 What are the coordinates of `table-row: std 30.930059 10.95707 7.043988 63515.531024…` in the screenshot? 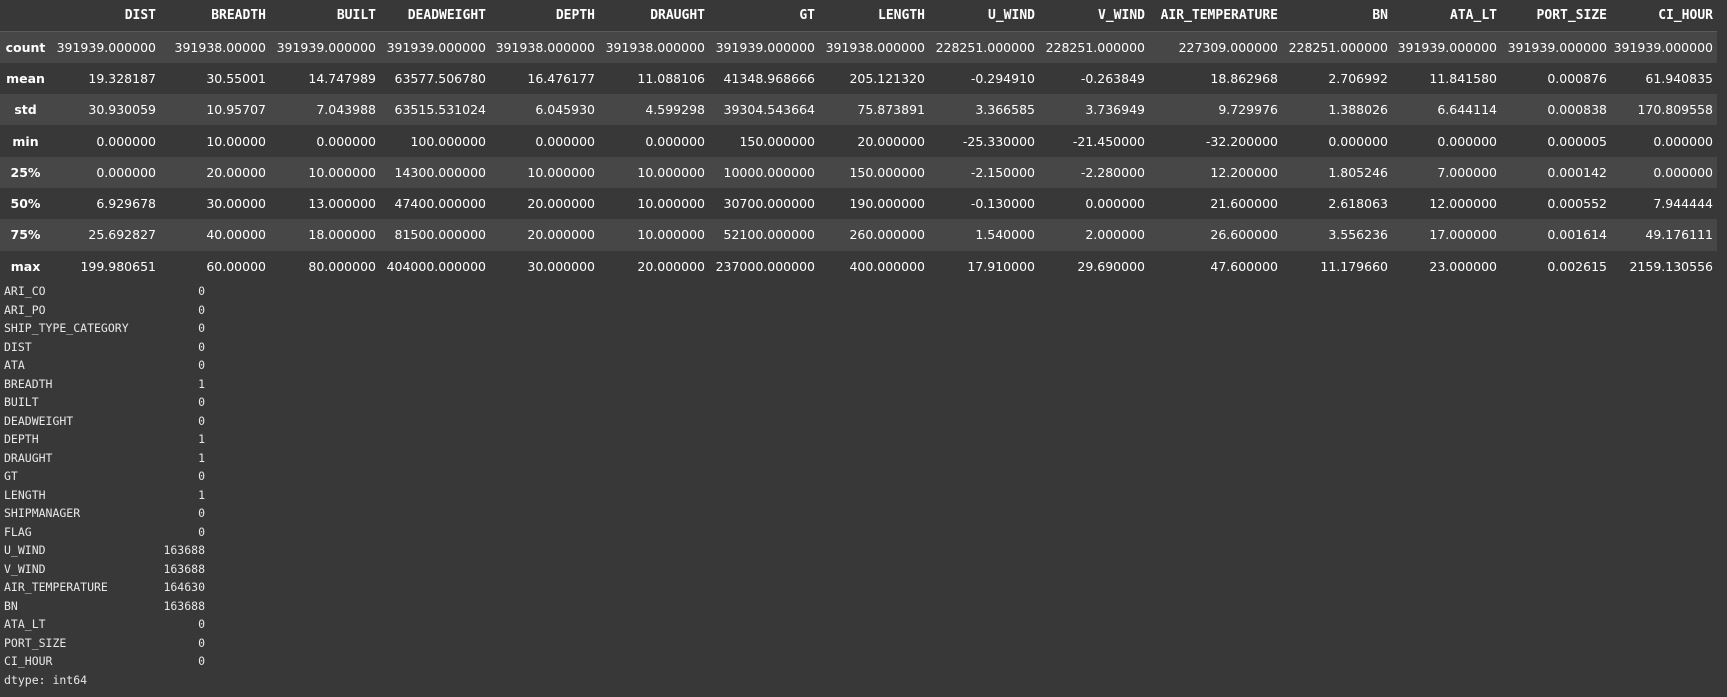 It's located at (858, 110).